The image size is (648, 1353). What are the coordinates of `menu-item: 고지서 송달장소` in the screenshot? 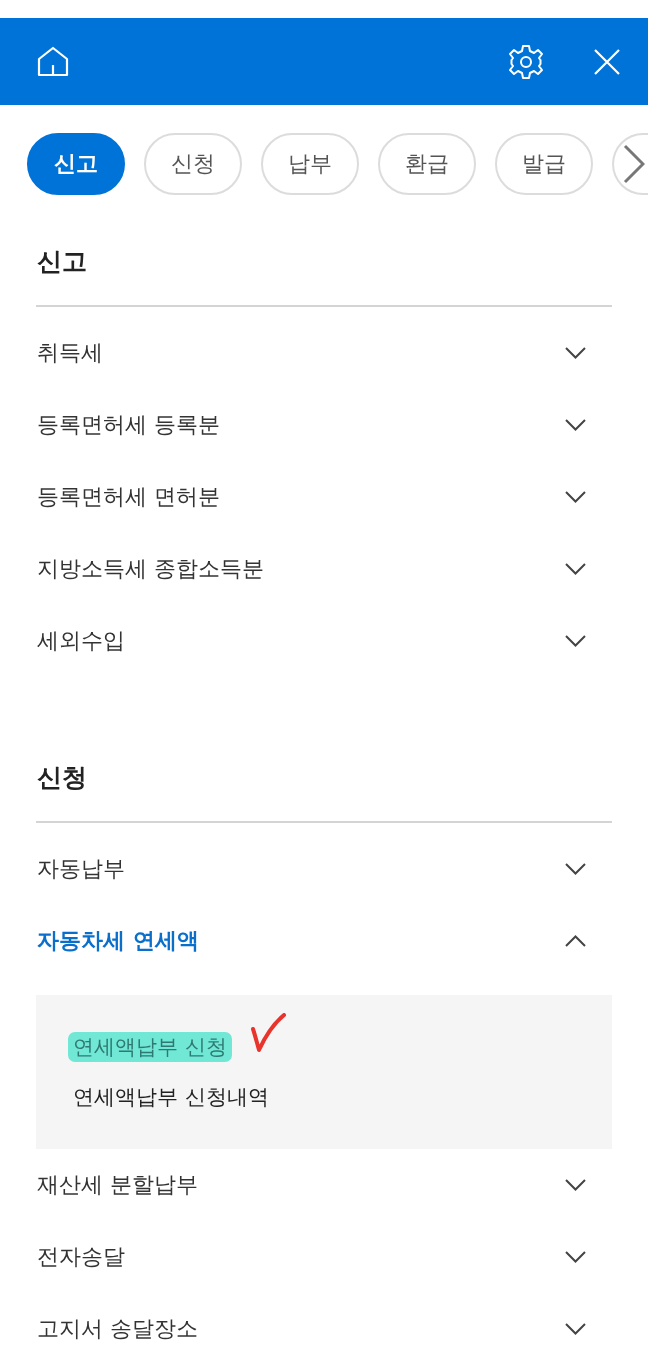 It's located at (324, 1323).